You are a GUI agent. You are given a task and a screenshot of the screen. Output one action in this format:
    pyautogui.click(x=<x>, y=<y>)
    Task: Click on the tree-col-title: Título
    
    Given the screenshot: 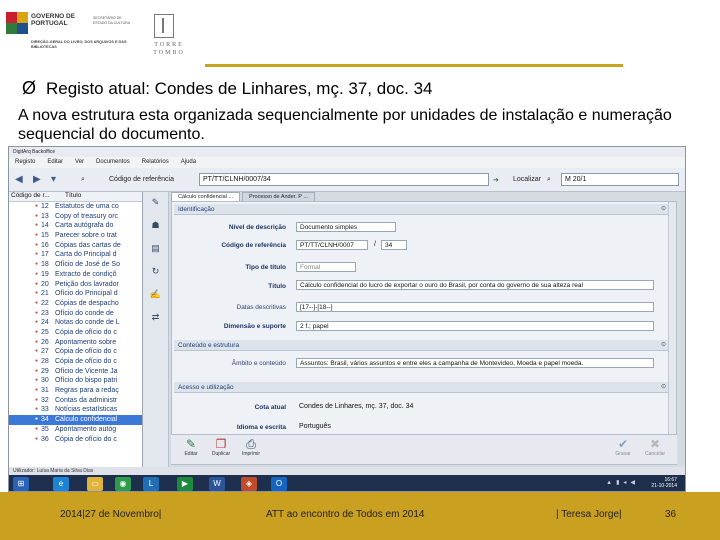 What is the action you would take?
    pyautogui.click(x=73, y=196)
    